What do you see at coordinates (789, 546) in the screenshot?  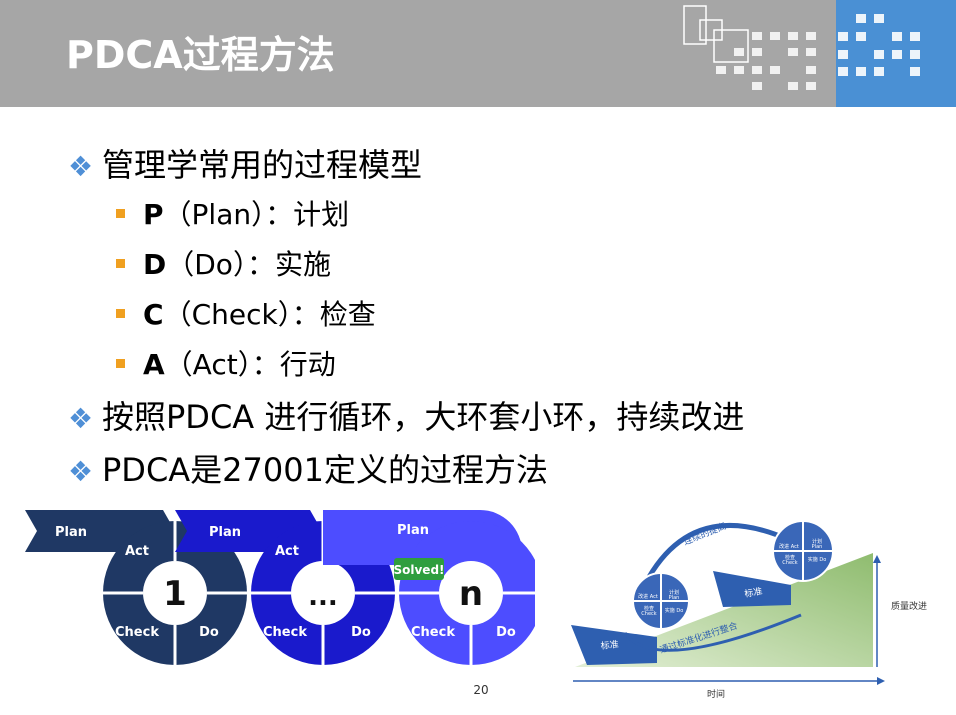 I see `wheel-large-act: 改进 Act` at bounding box center [789, 546].